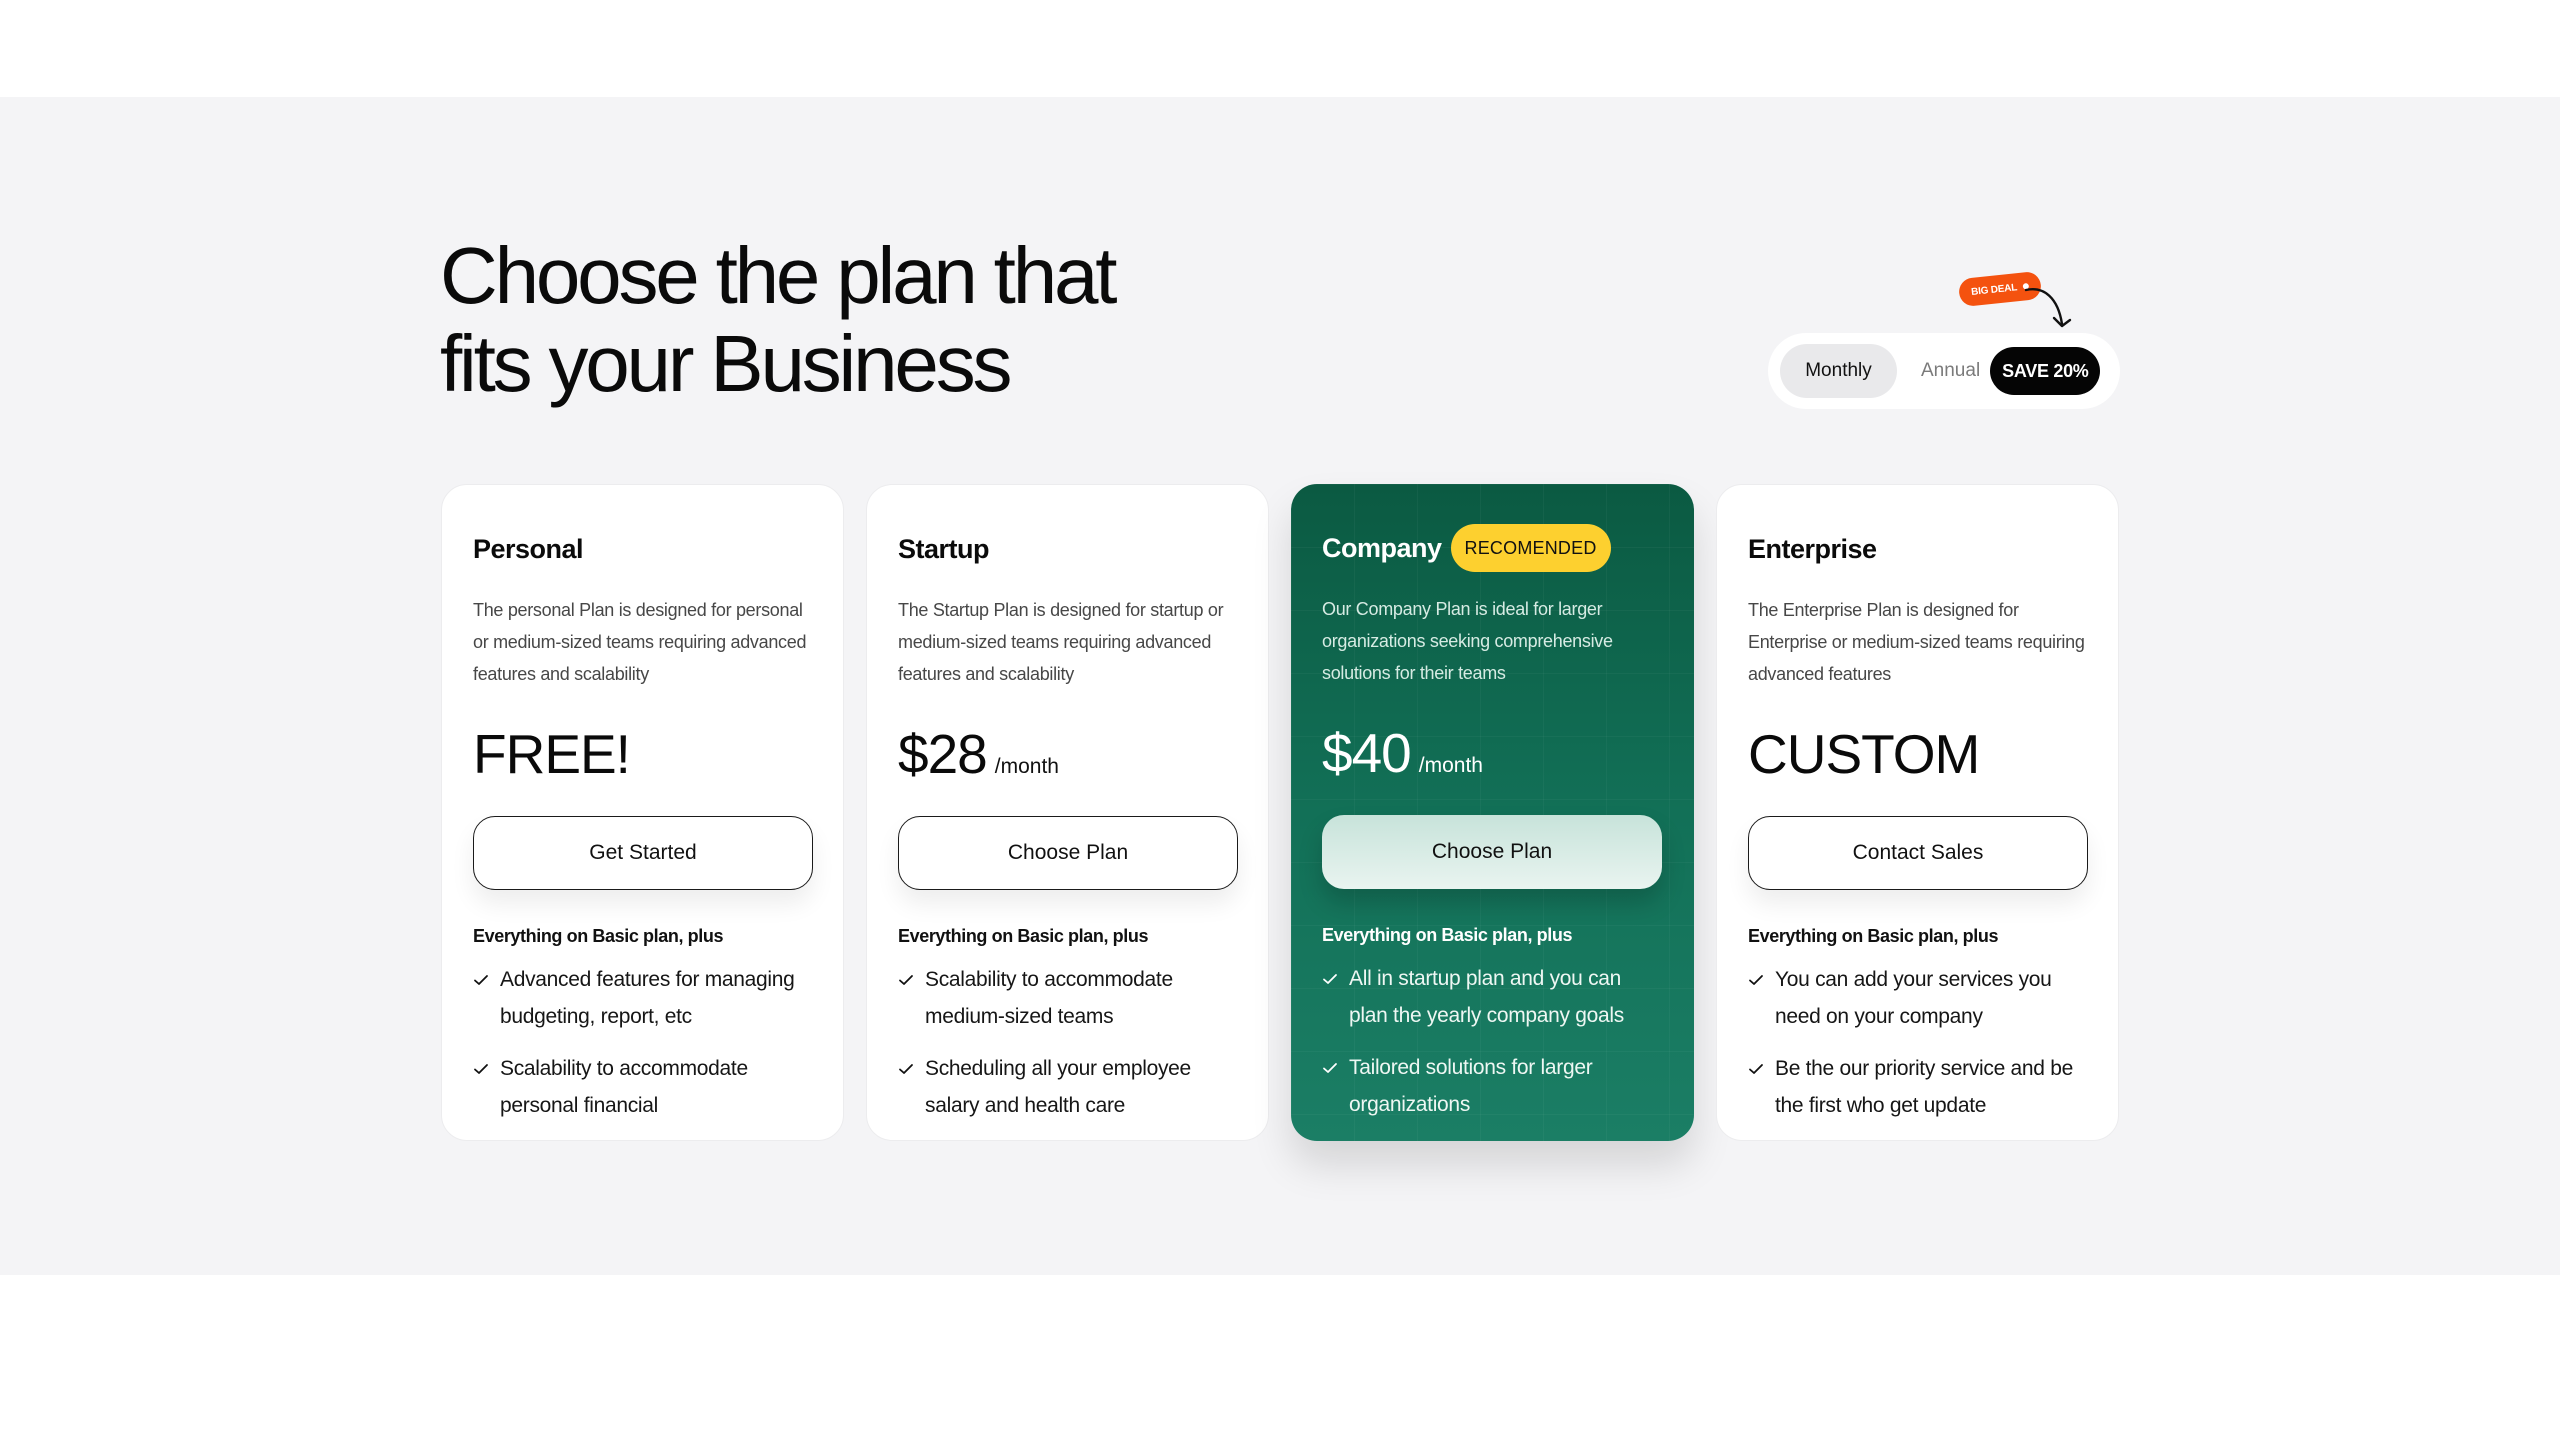 The width and height of the screenshot is (2560, 1440). I want to click on billing-option-monthly: Monthly, so click(1838, 371).